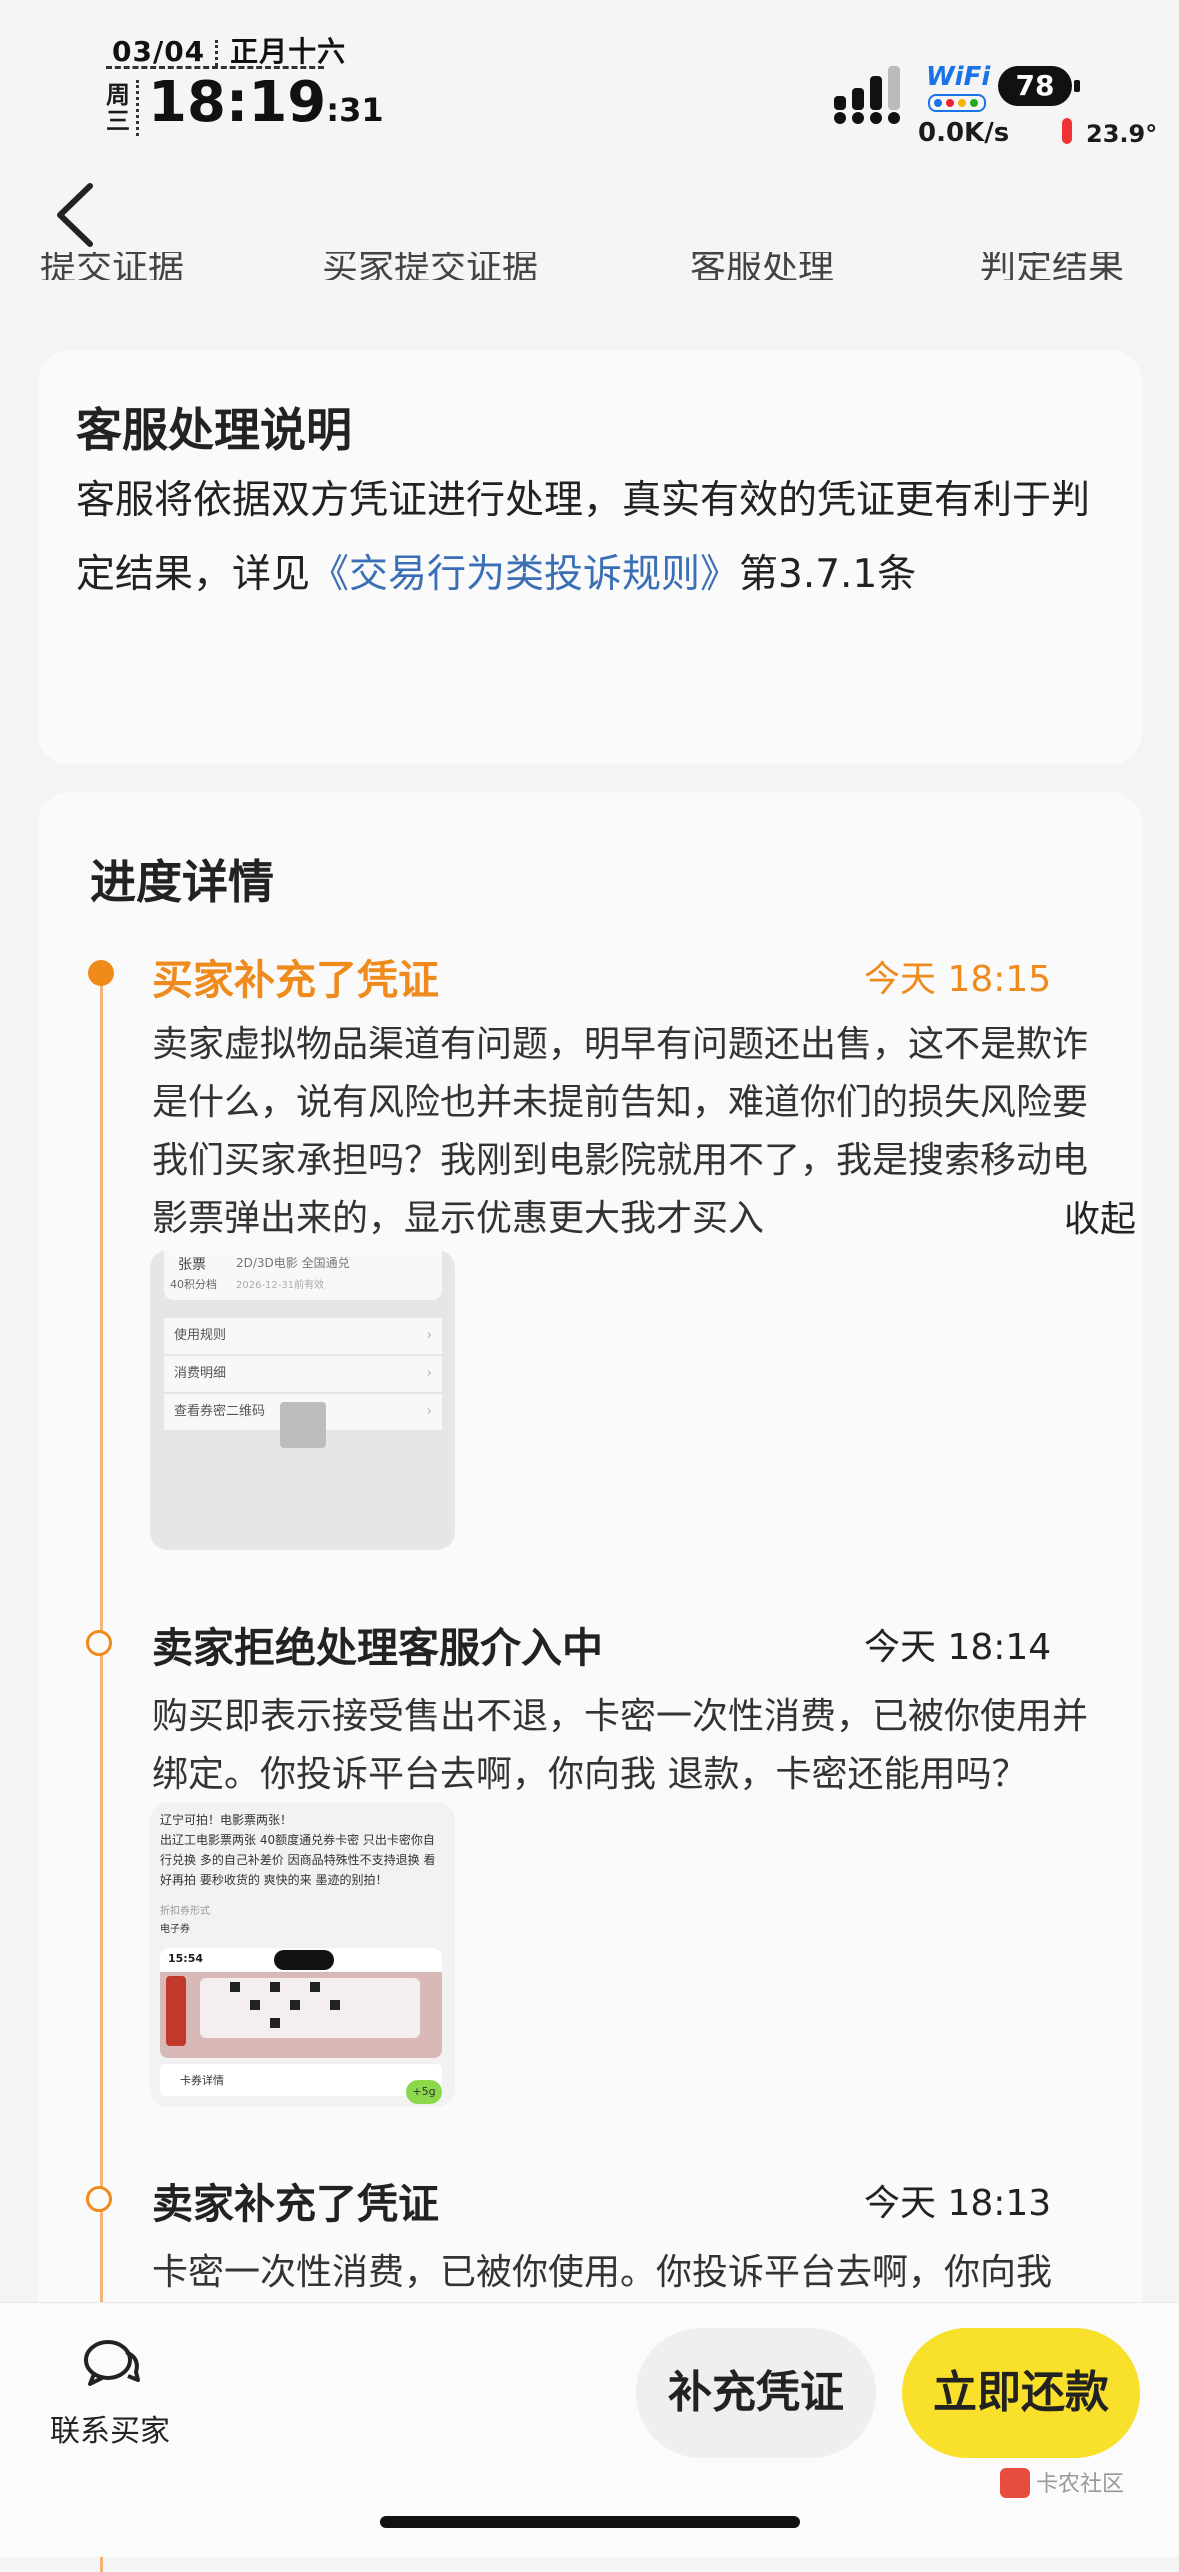 The width and height of the screenshot is (1179, 2572). What do you see at coordinates (762, 266) in the screenshot?
I see `step-tab: 客服处理` at bounding box center [762, 266].